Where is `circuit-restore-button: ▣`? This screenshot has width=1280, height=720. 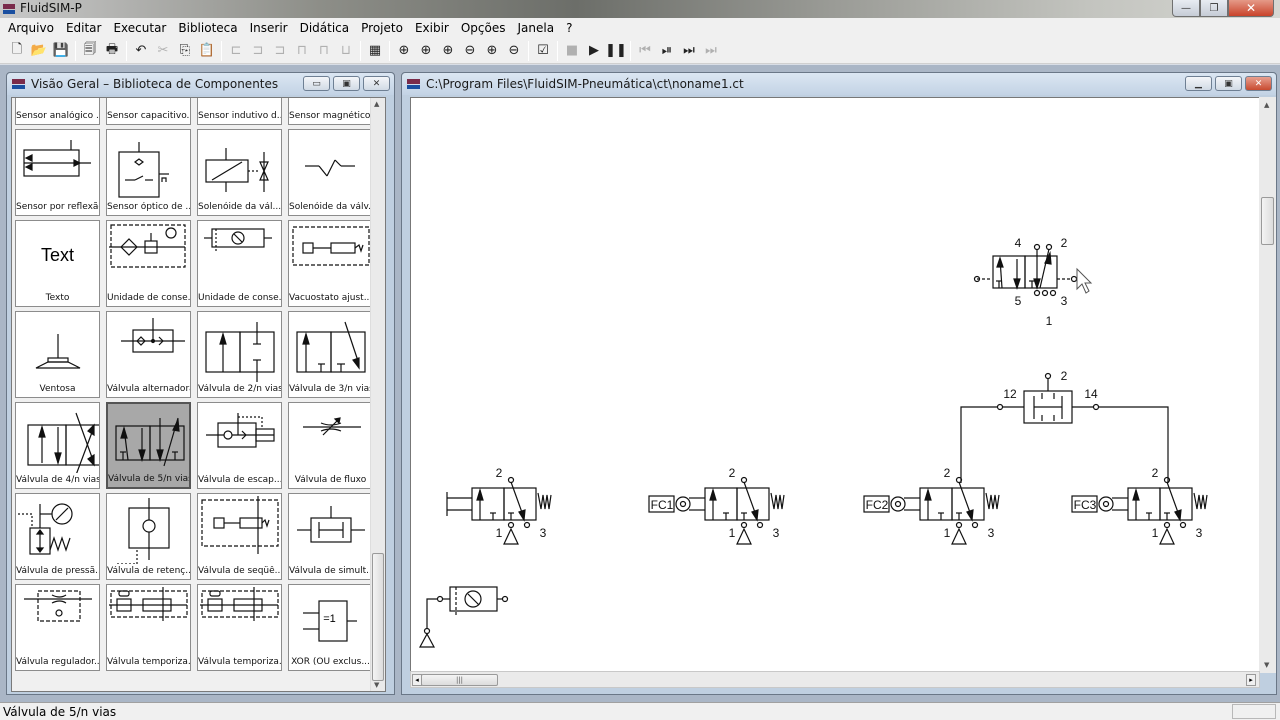 circuit-restore-button: ▣ is located at coordinates (1228, 83).